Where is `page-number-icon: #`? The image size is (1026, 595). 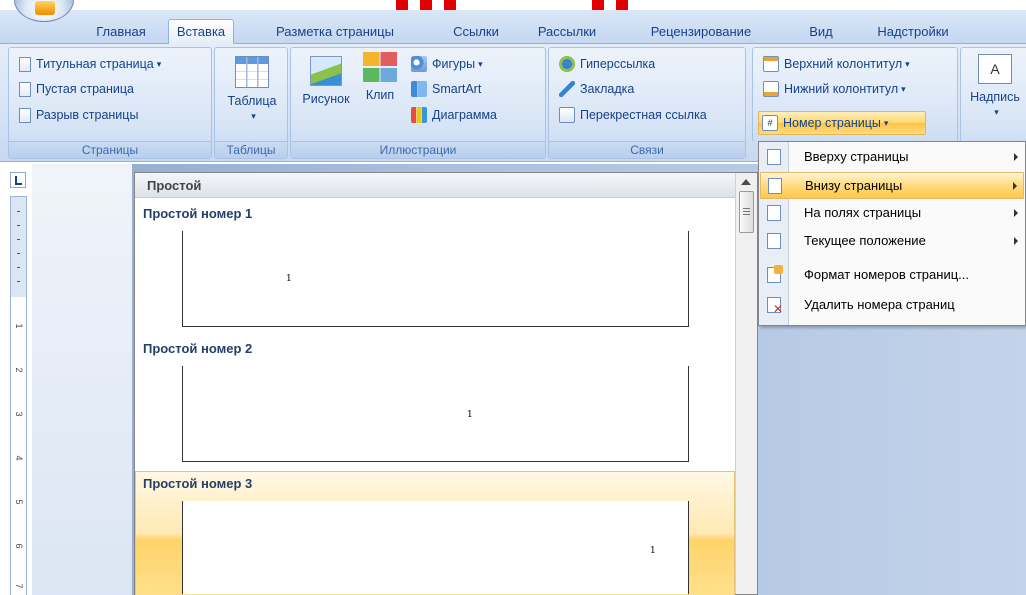
page-number-icon: # is located at coordinates (770, 123).